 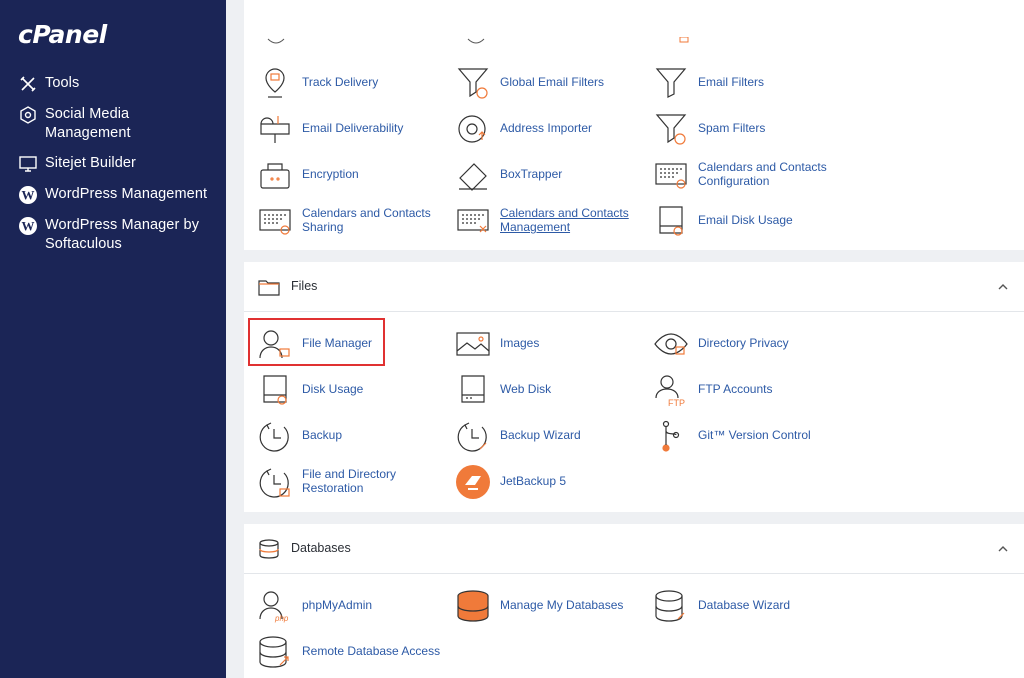 I want to click on database-wizard-item: Database Wizard, so click(x=749, y=605).